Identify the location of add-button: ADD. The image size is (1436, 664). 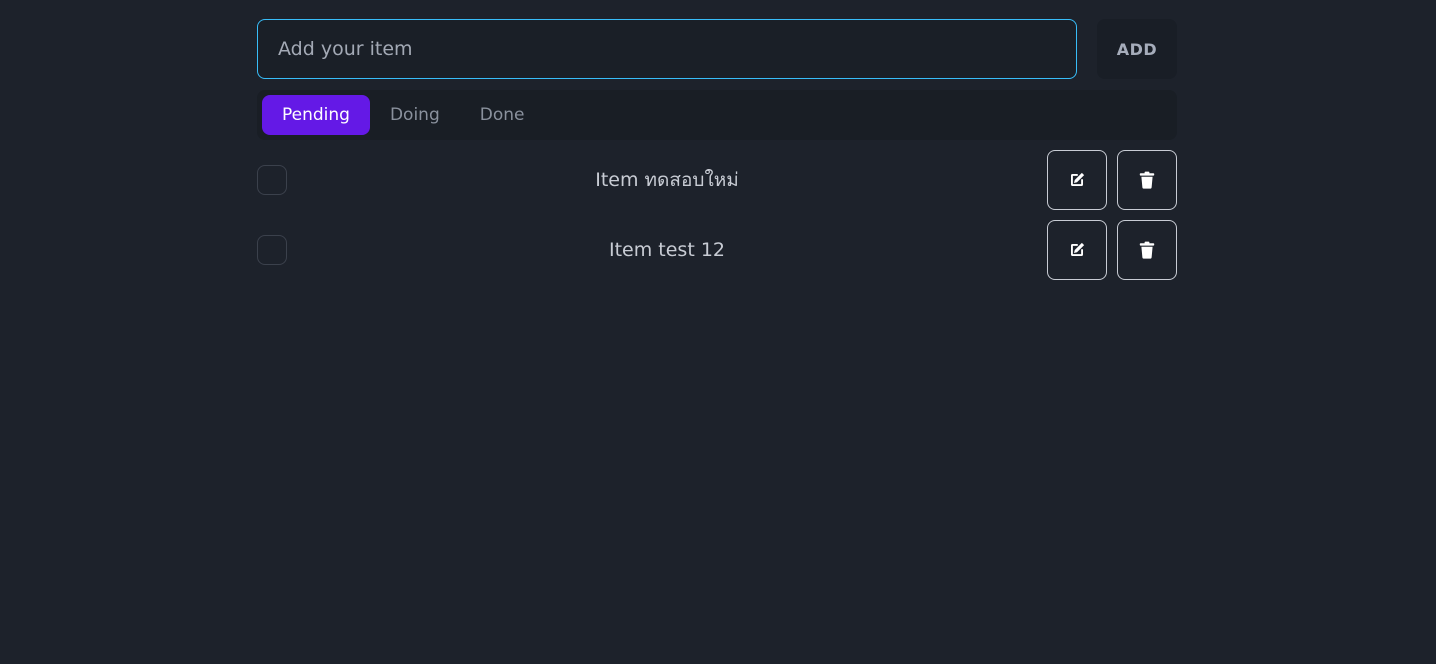
(1137, 49).